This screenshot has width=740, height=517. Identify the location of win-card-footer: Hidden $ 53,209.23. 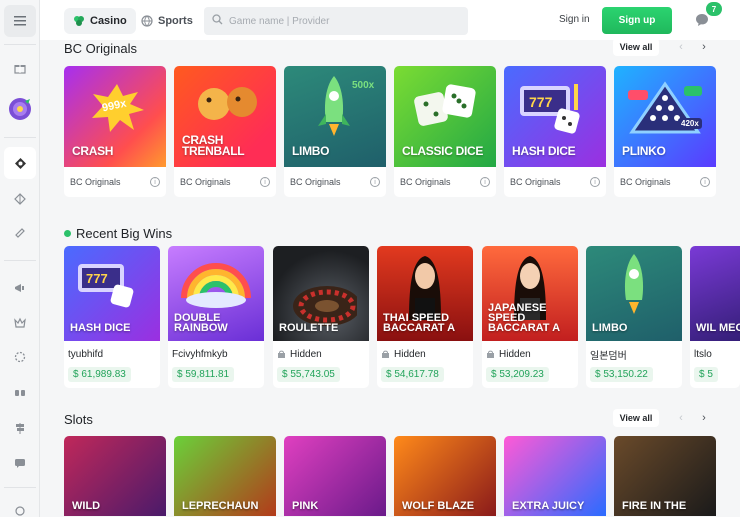
(530, 364).